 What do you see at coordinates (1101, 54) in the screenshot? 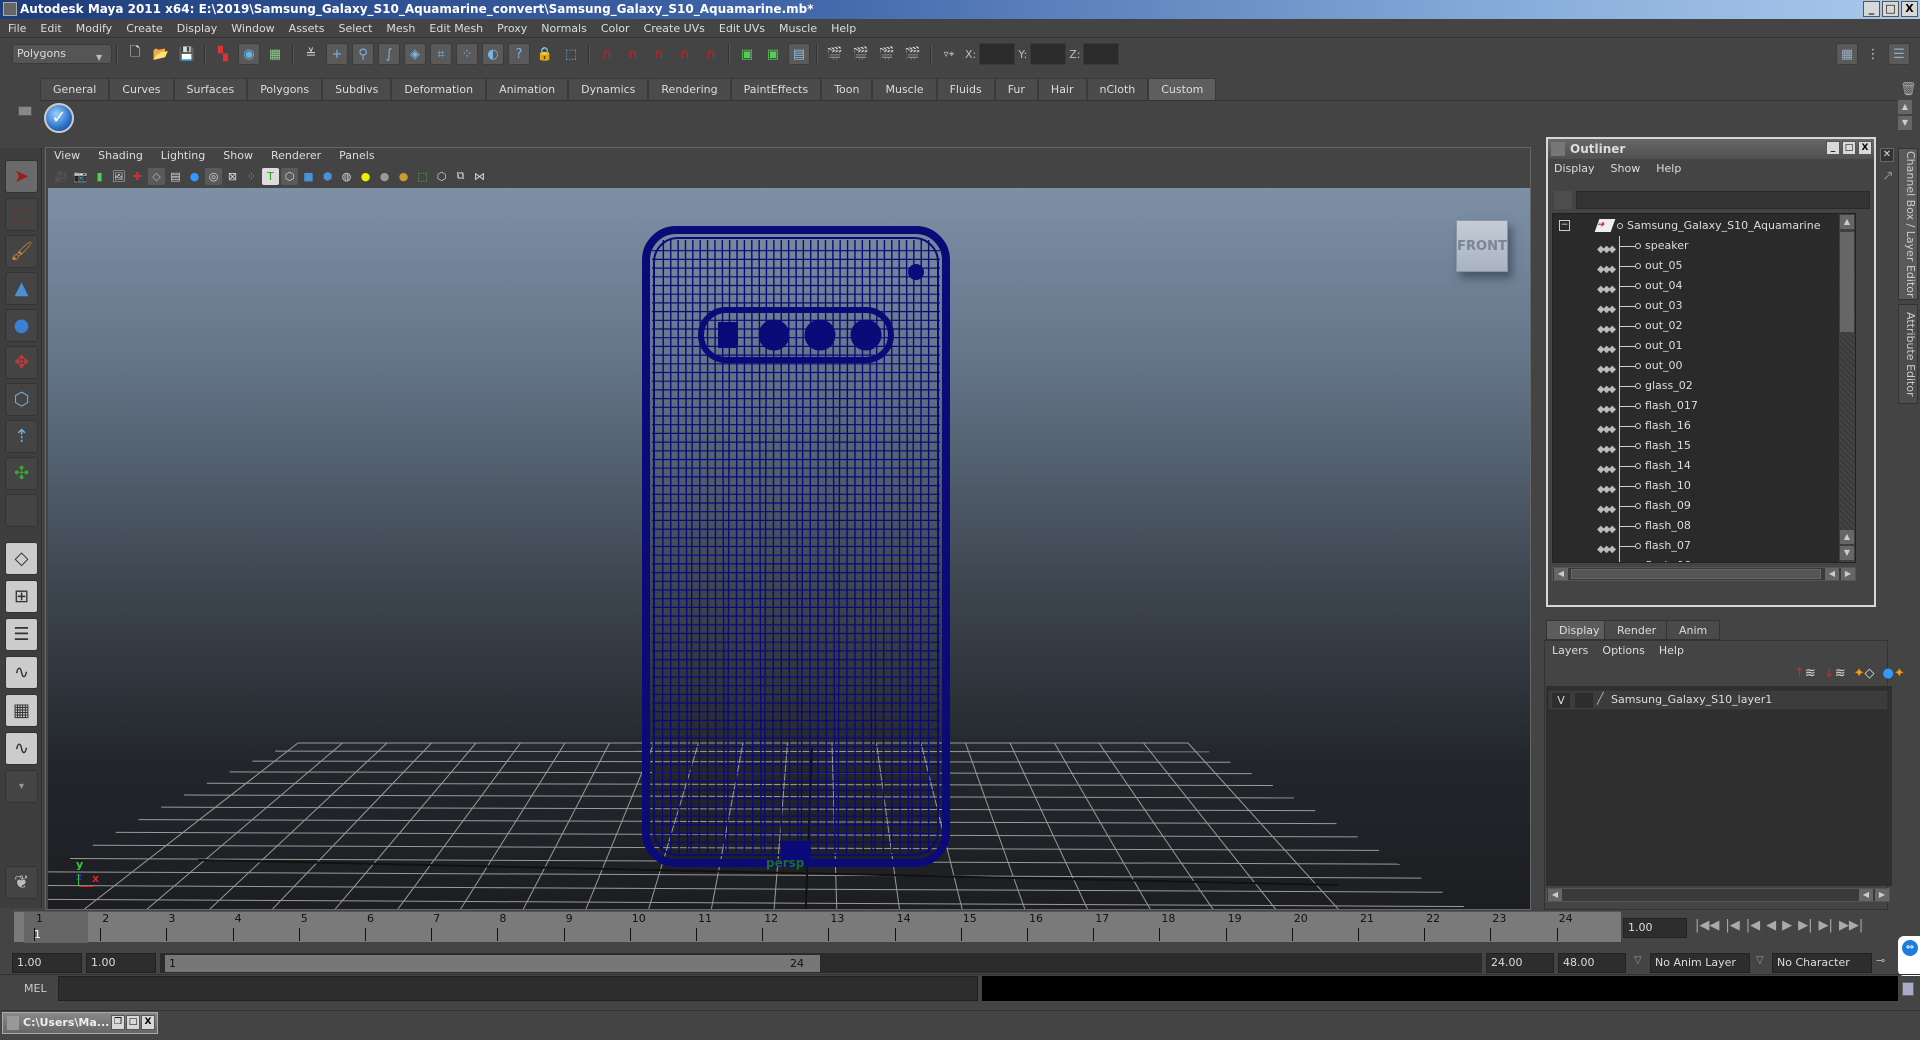
I see `z-field` at bounding box center [1101, 54].